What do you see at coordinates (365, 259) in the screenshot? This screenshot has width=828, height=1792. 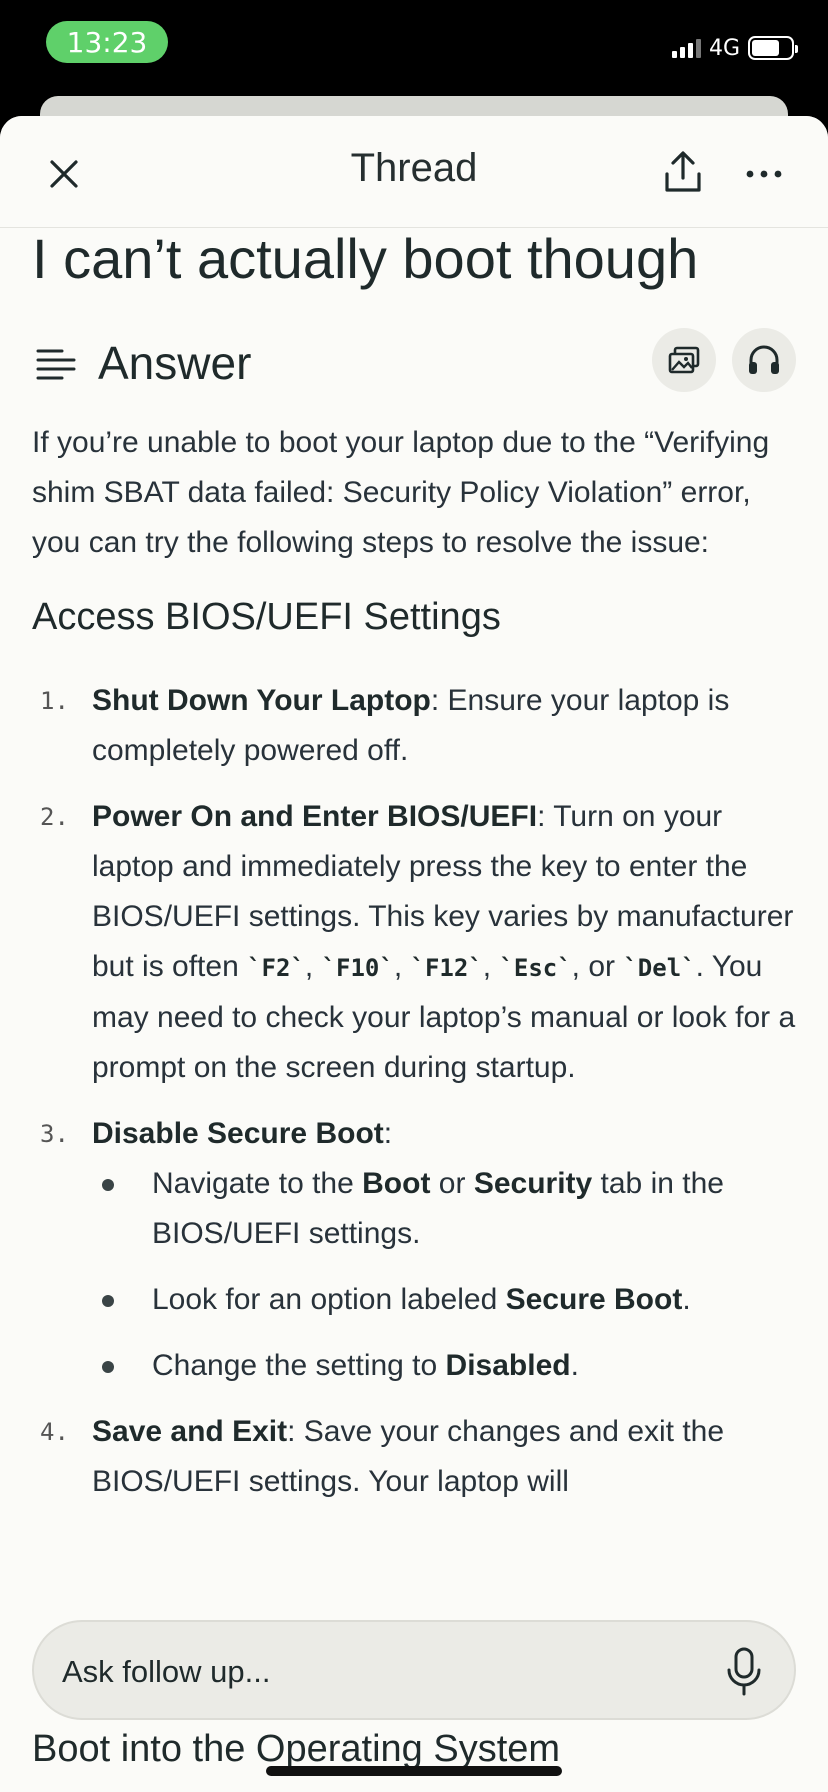 I see `question-title: I can’t actually boot though` at bounding box center [365, 259].